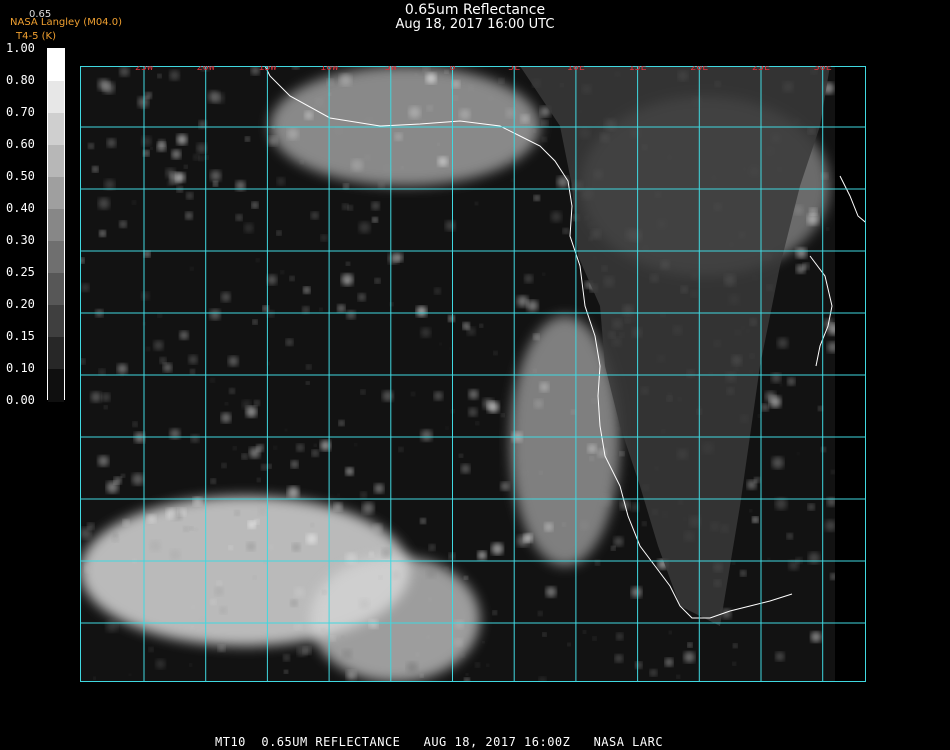  I want to click on longitude-label: 20E, so click(699, 69).